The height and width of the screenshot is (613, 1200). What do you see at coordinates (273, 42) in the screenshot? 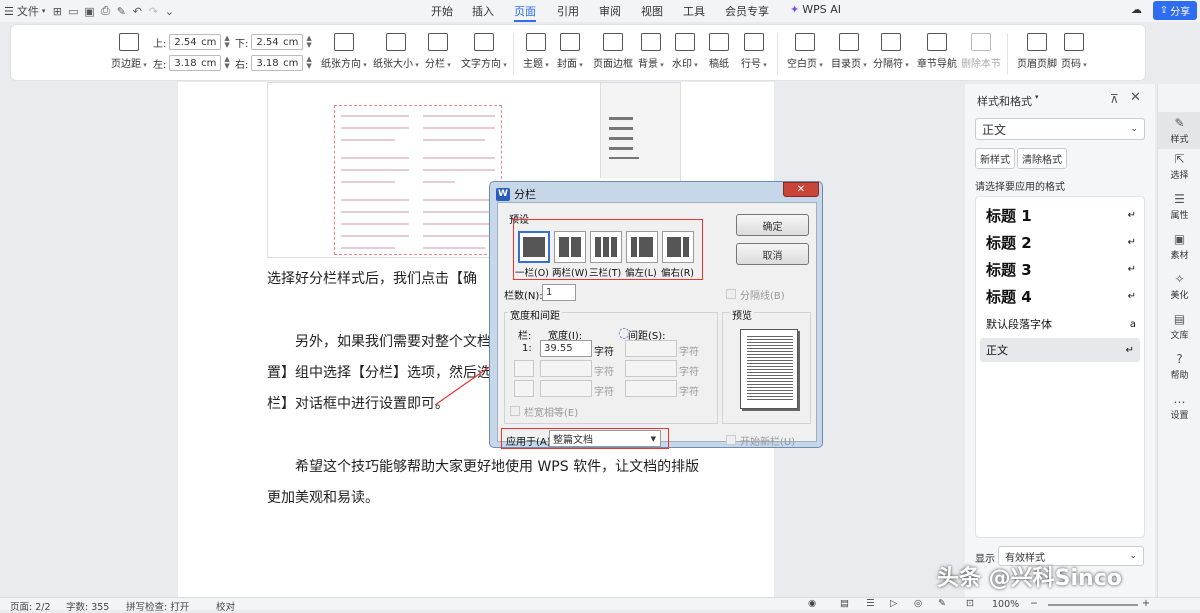
I see `bottom-margin-field: 下: 2.54 cm ▲ ▼` at bounding box center [273, 42].